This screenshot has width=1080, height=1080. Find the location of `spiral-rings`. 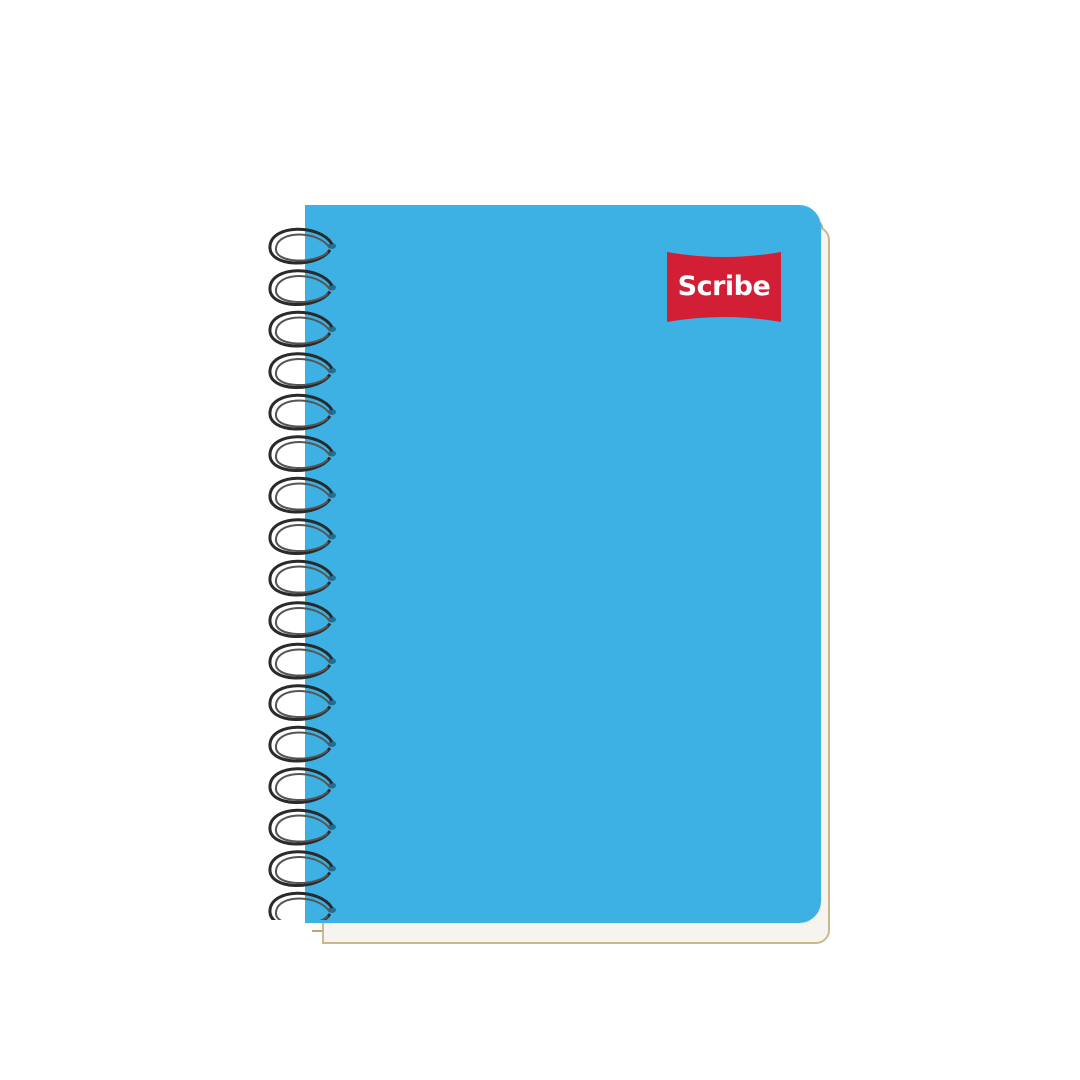

spiral-rings is located at coordinates (302, 573).